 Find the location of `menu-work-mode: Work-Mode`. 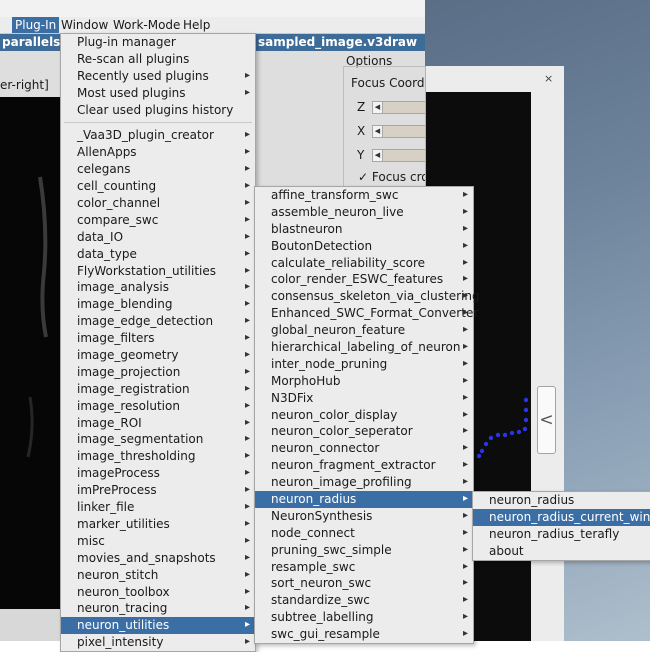

menu-work-mode: Work-Mode is located at coordinates (146, 25).